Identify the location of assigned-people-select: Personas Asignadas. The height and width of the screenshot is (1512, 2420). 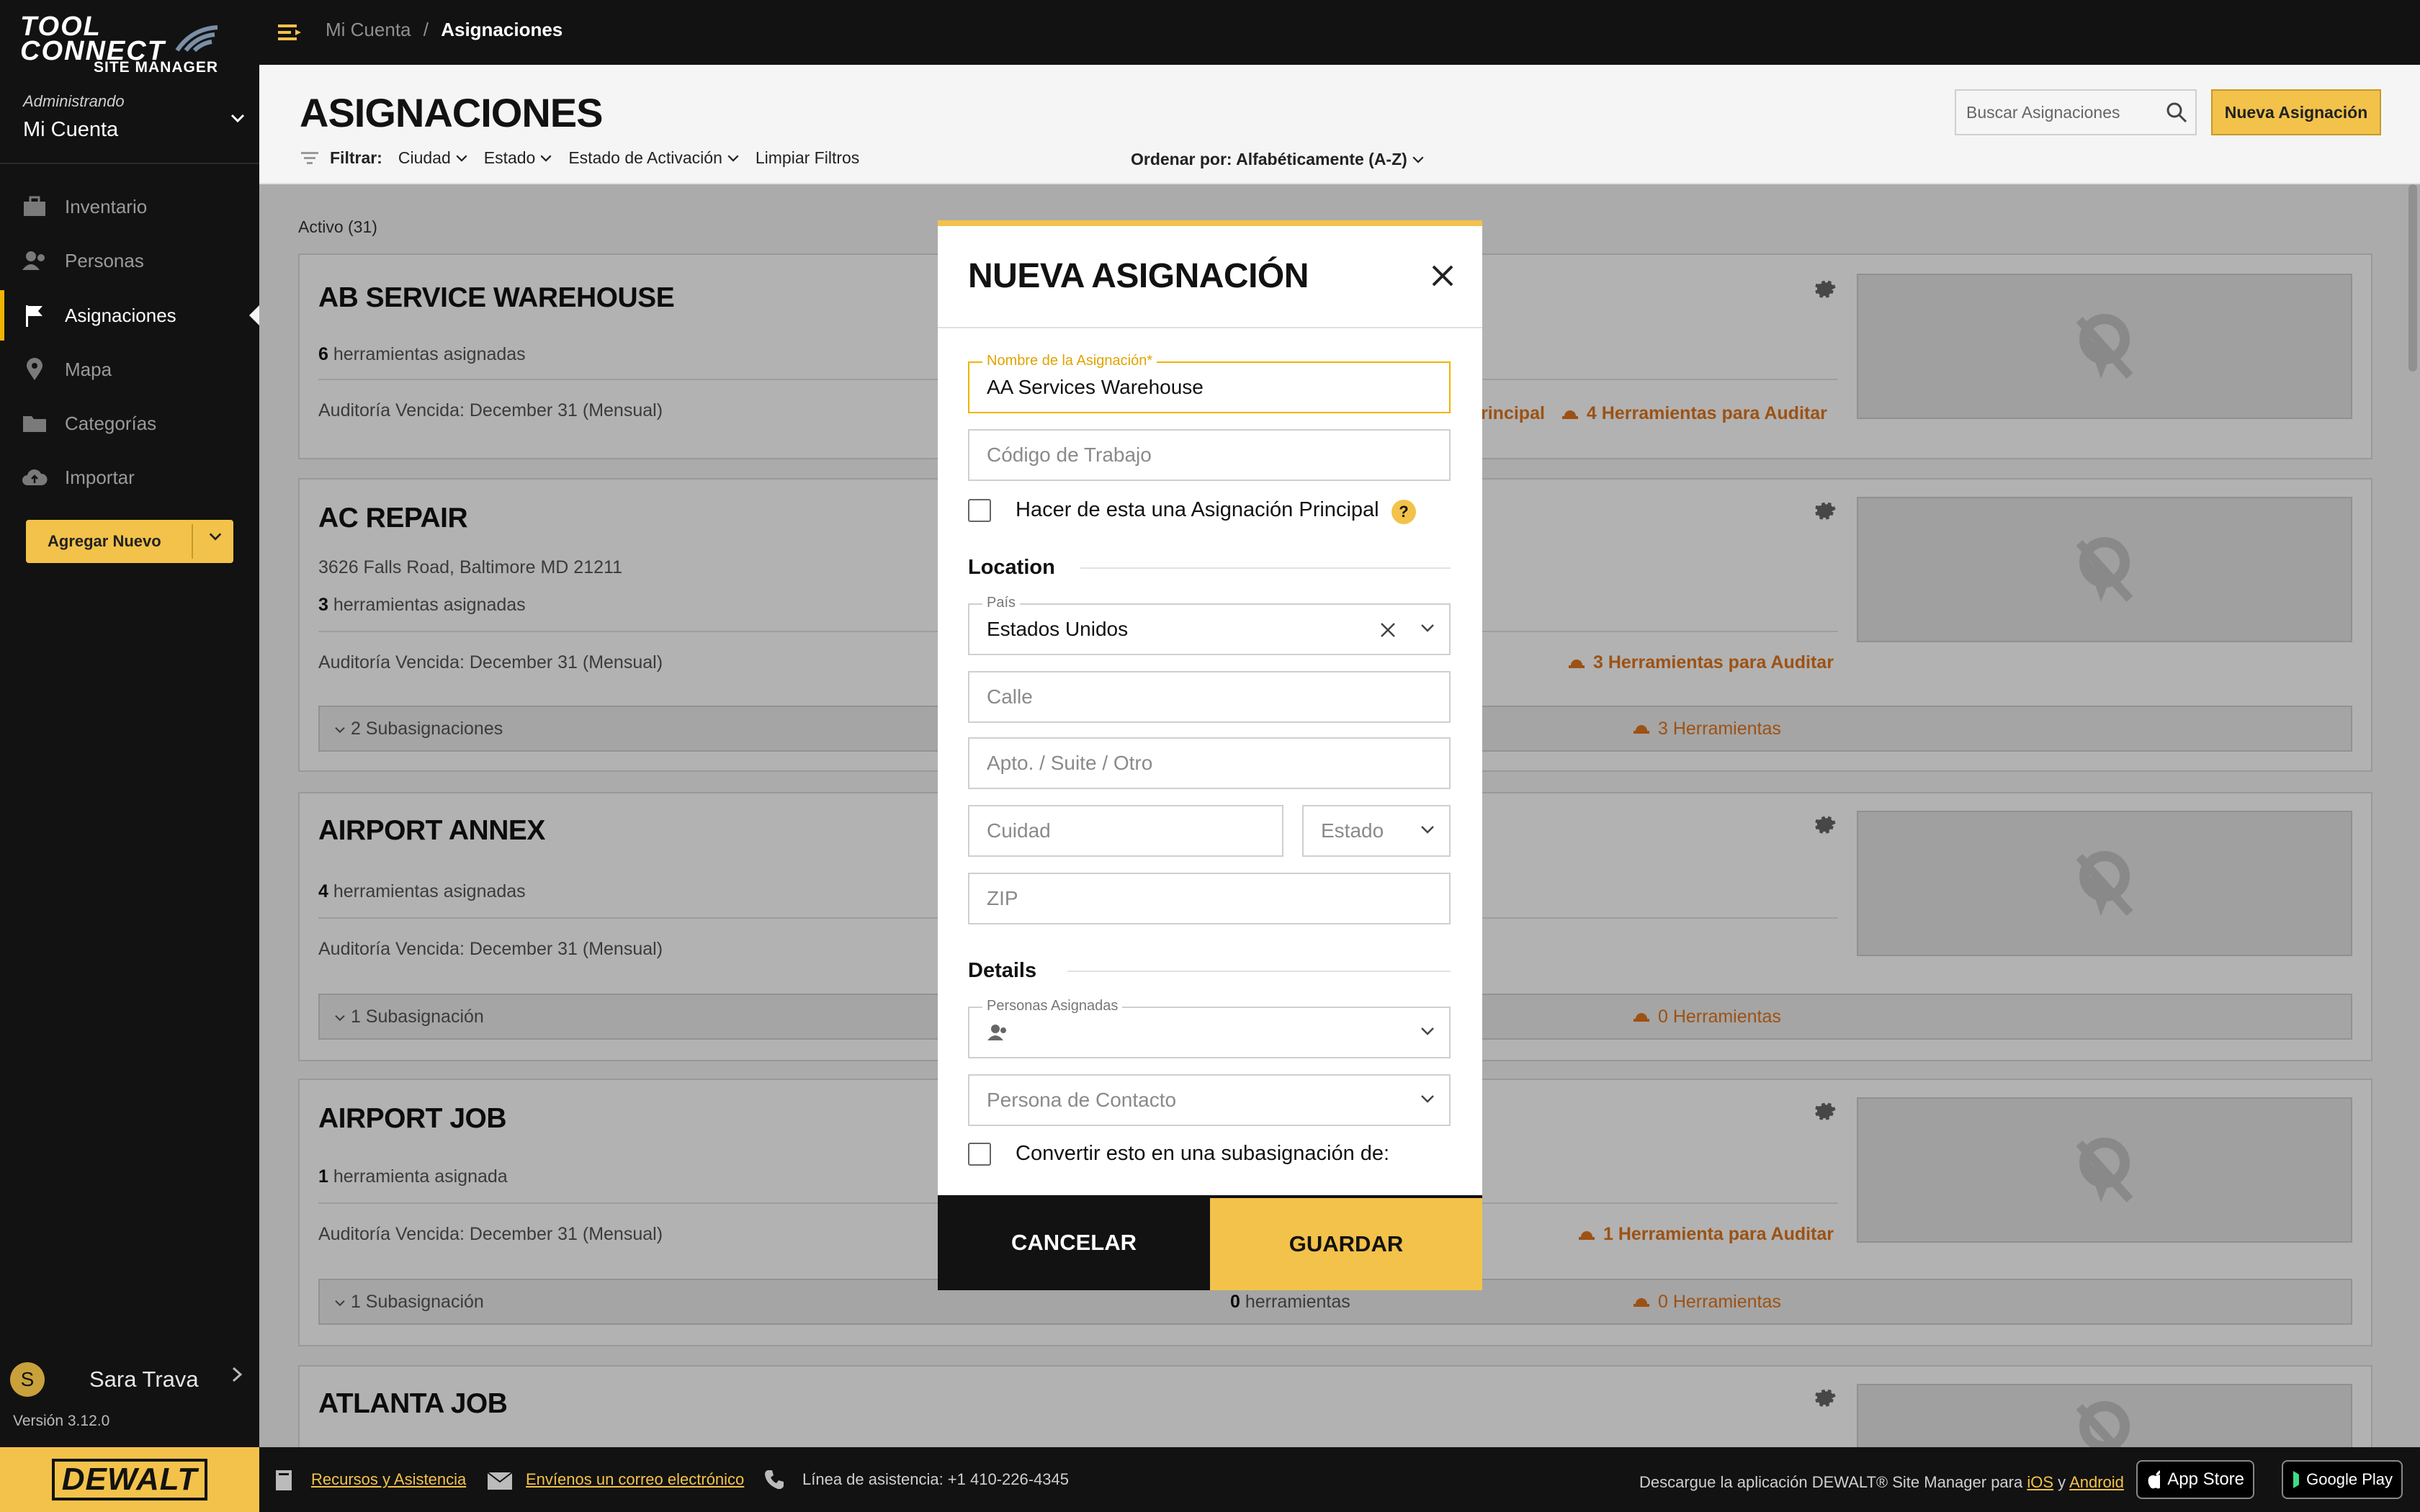
(1209, 1028).